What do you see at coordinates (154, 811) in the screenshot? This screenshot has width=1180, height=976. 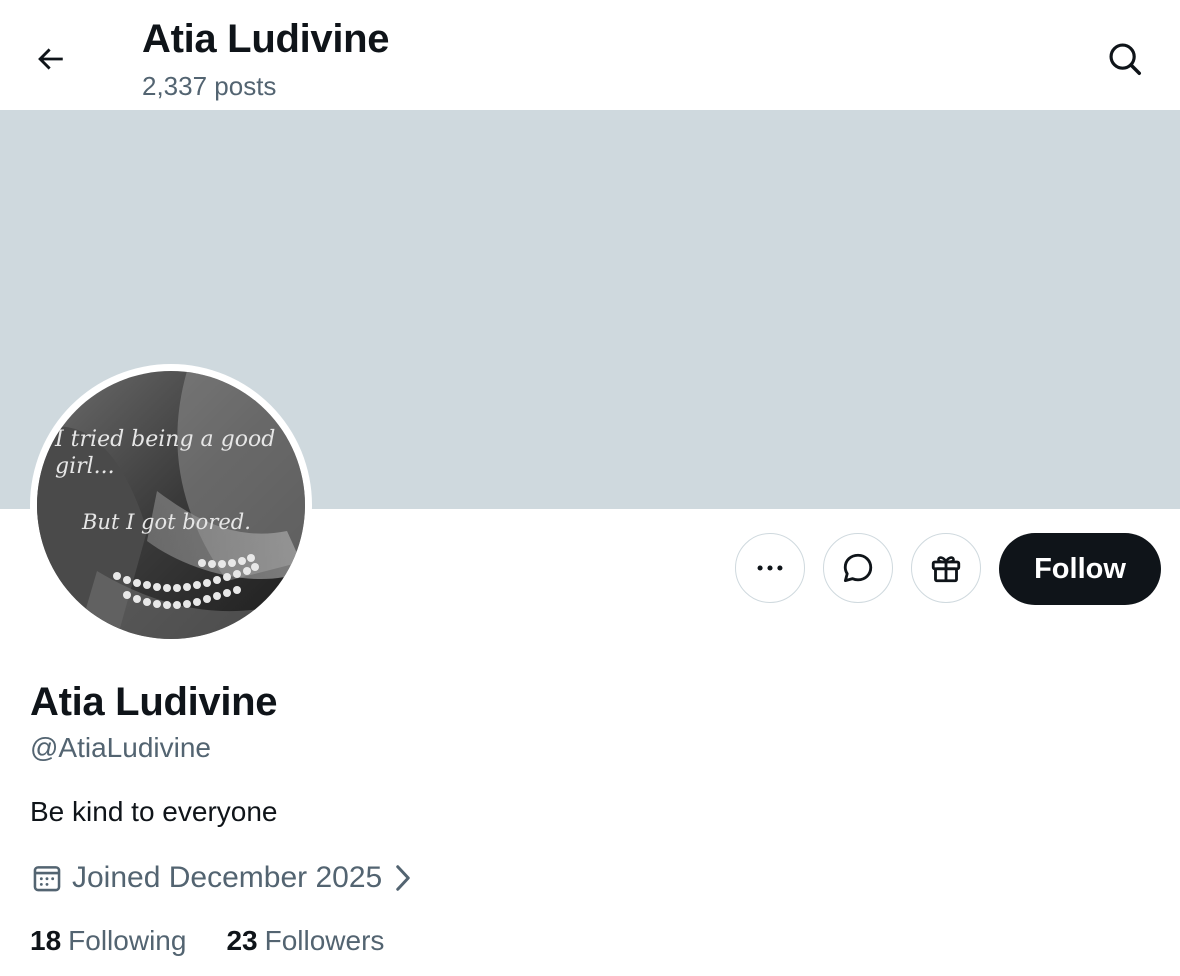 I see `bio: Be kind to everyone` at bounding box center [154, 811].